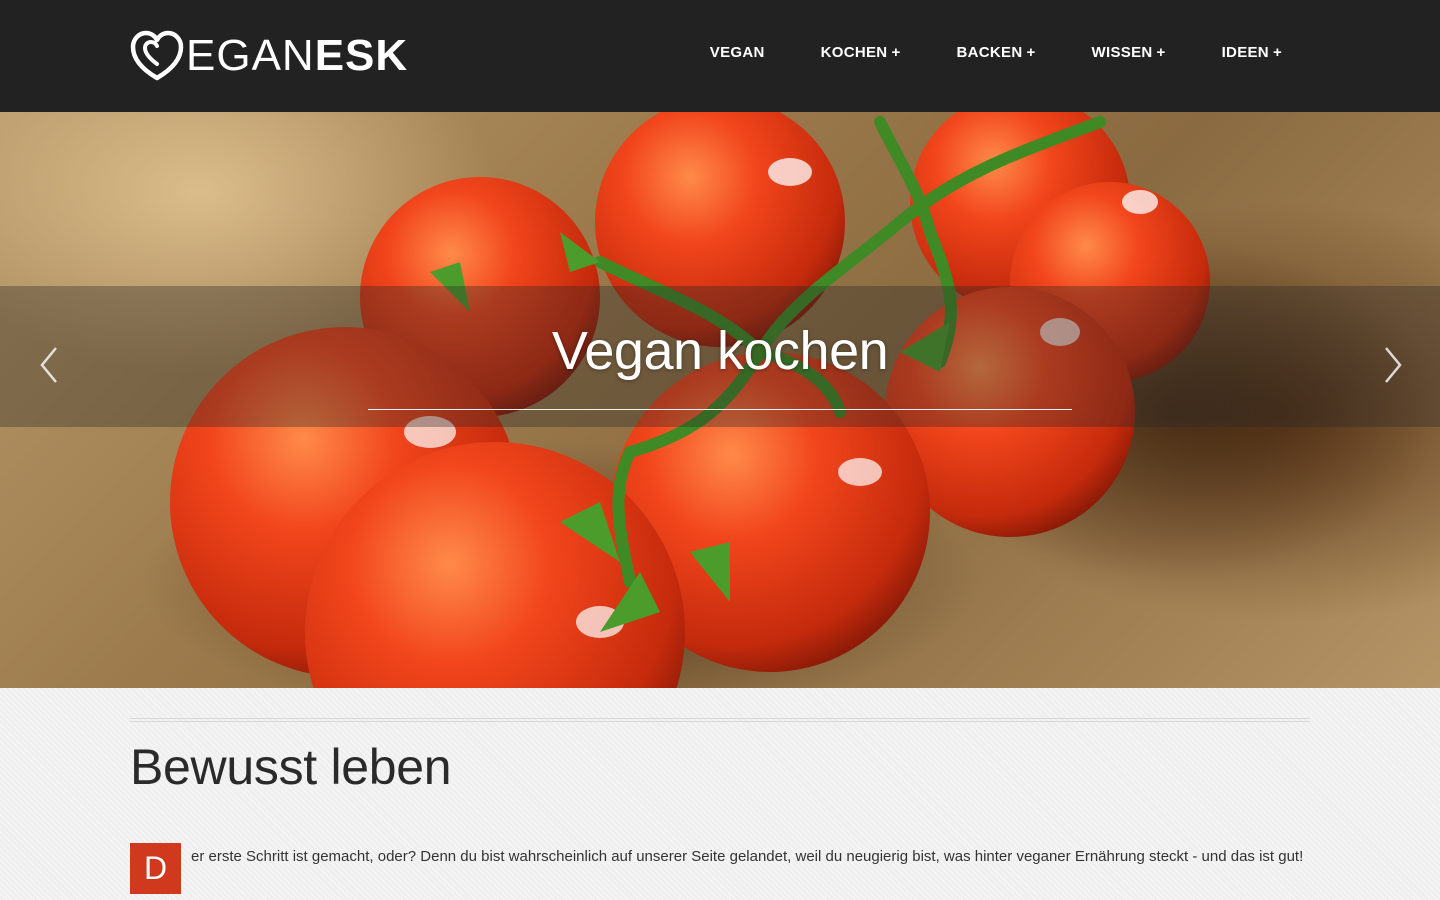  I want to click on logo-wordmark: EGANESK, so click(297, 56).